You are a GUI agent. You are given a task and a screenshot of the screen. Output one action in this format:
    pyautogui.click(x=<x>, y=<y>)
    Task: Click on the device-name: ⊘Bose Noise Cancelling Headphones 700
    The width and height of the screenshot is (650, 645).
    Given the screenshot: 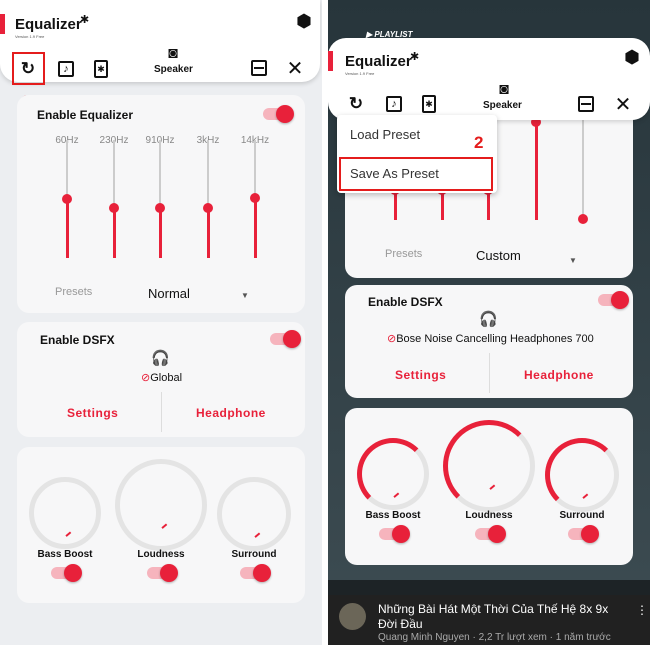 What is the action you would take?
    pyautogui.click(x=490, y=339)
    